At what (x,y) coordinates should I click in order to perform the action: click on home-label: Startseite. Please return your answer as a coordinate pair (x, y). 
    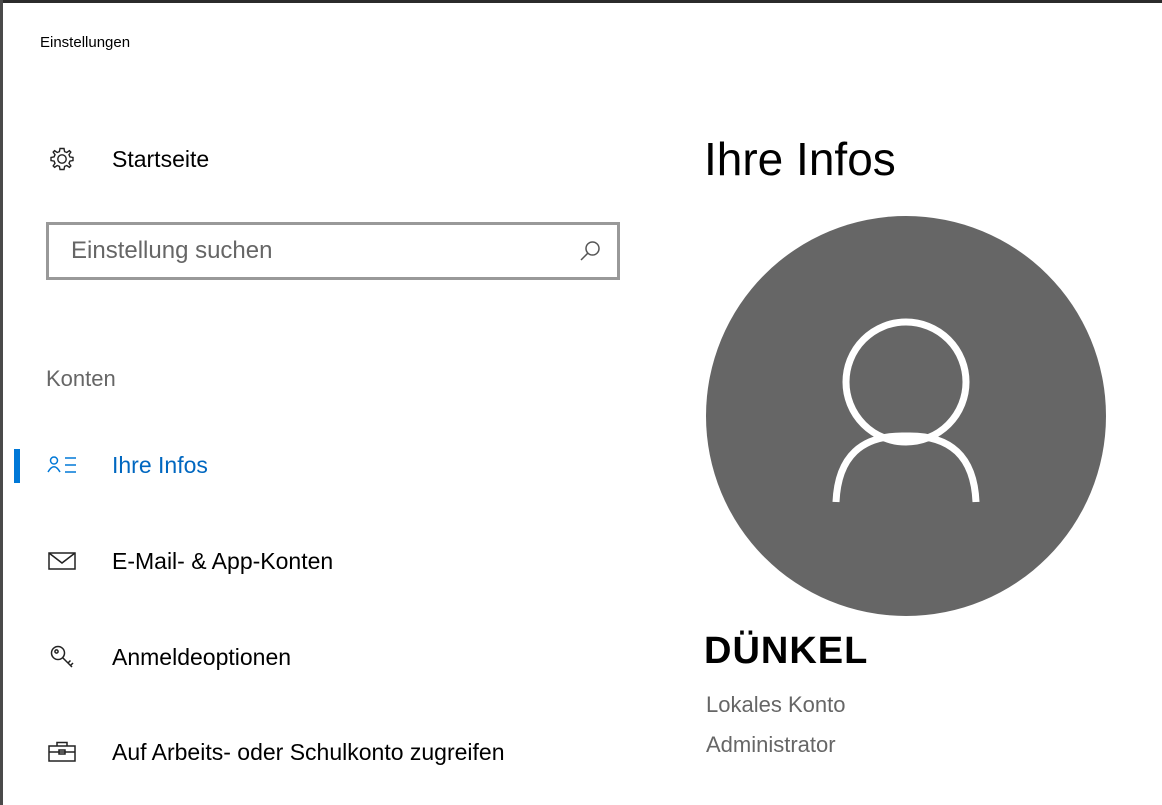
    Looking at the image, I should click on (161, 158).